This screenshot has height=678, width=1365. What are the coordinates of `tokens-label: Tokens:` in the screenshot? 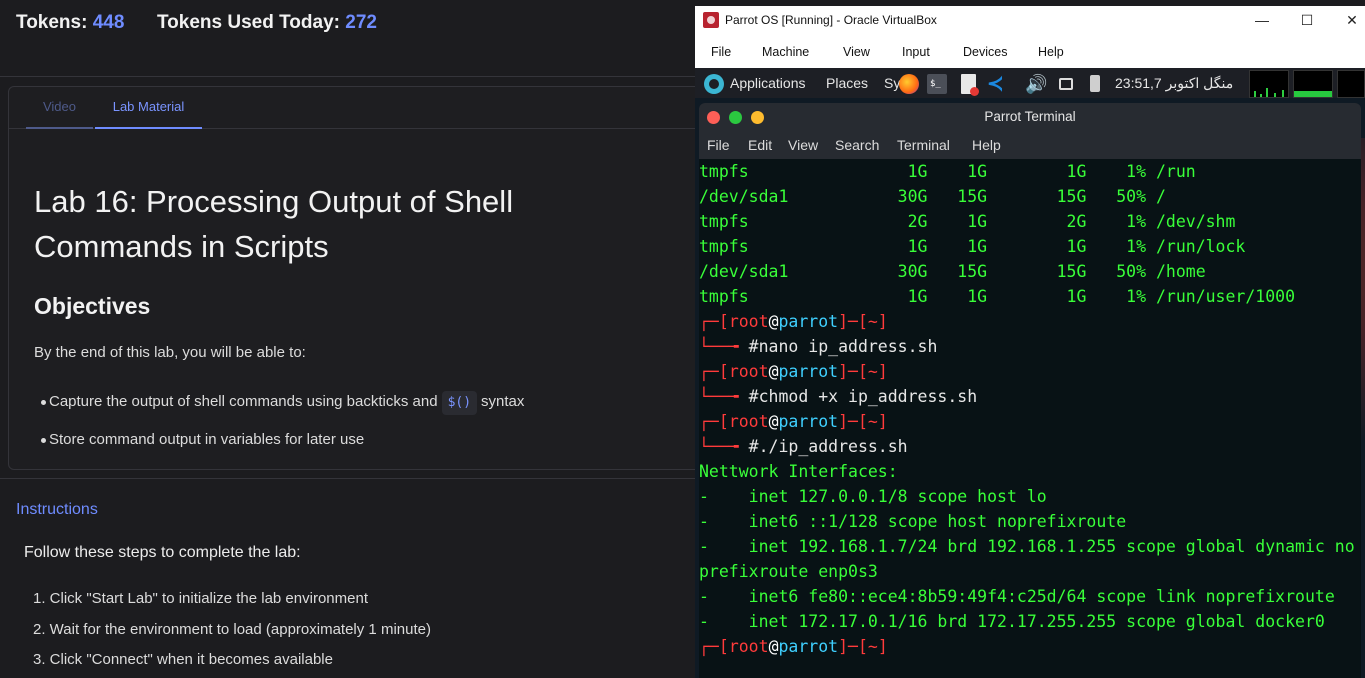 It's located at (52, 22).